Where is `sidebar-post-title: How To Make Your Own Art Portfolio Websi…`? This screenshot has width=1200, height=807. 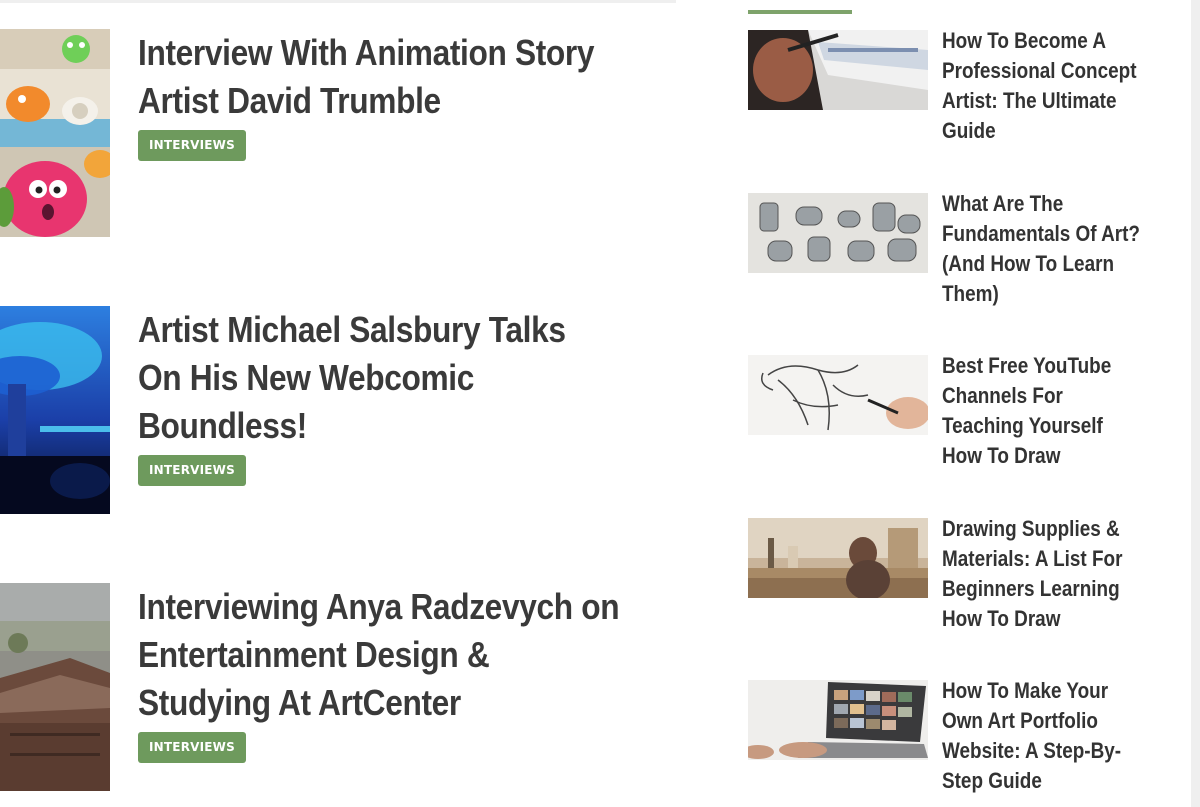
sidebar-post-title: How To Make Your Own Art Portfolio Websi… is located at coordinates (1054, 736).